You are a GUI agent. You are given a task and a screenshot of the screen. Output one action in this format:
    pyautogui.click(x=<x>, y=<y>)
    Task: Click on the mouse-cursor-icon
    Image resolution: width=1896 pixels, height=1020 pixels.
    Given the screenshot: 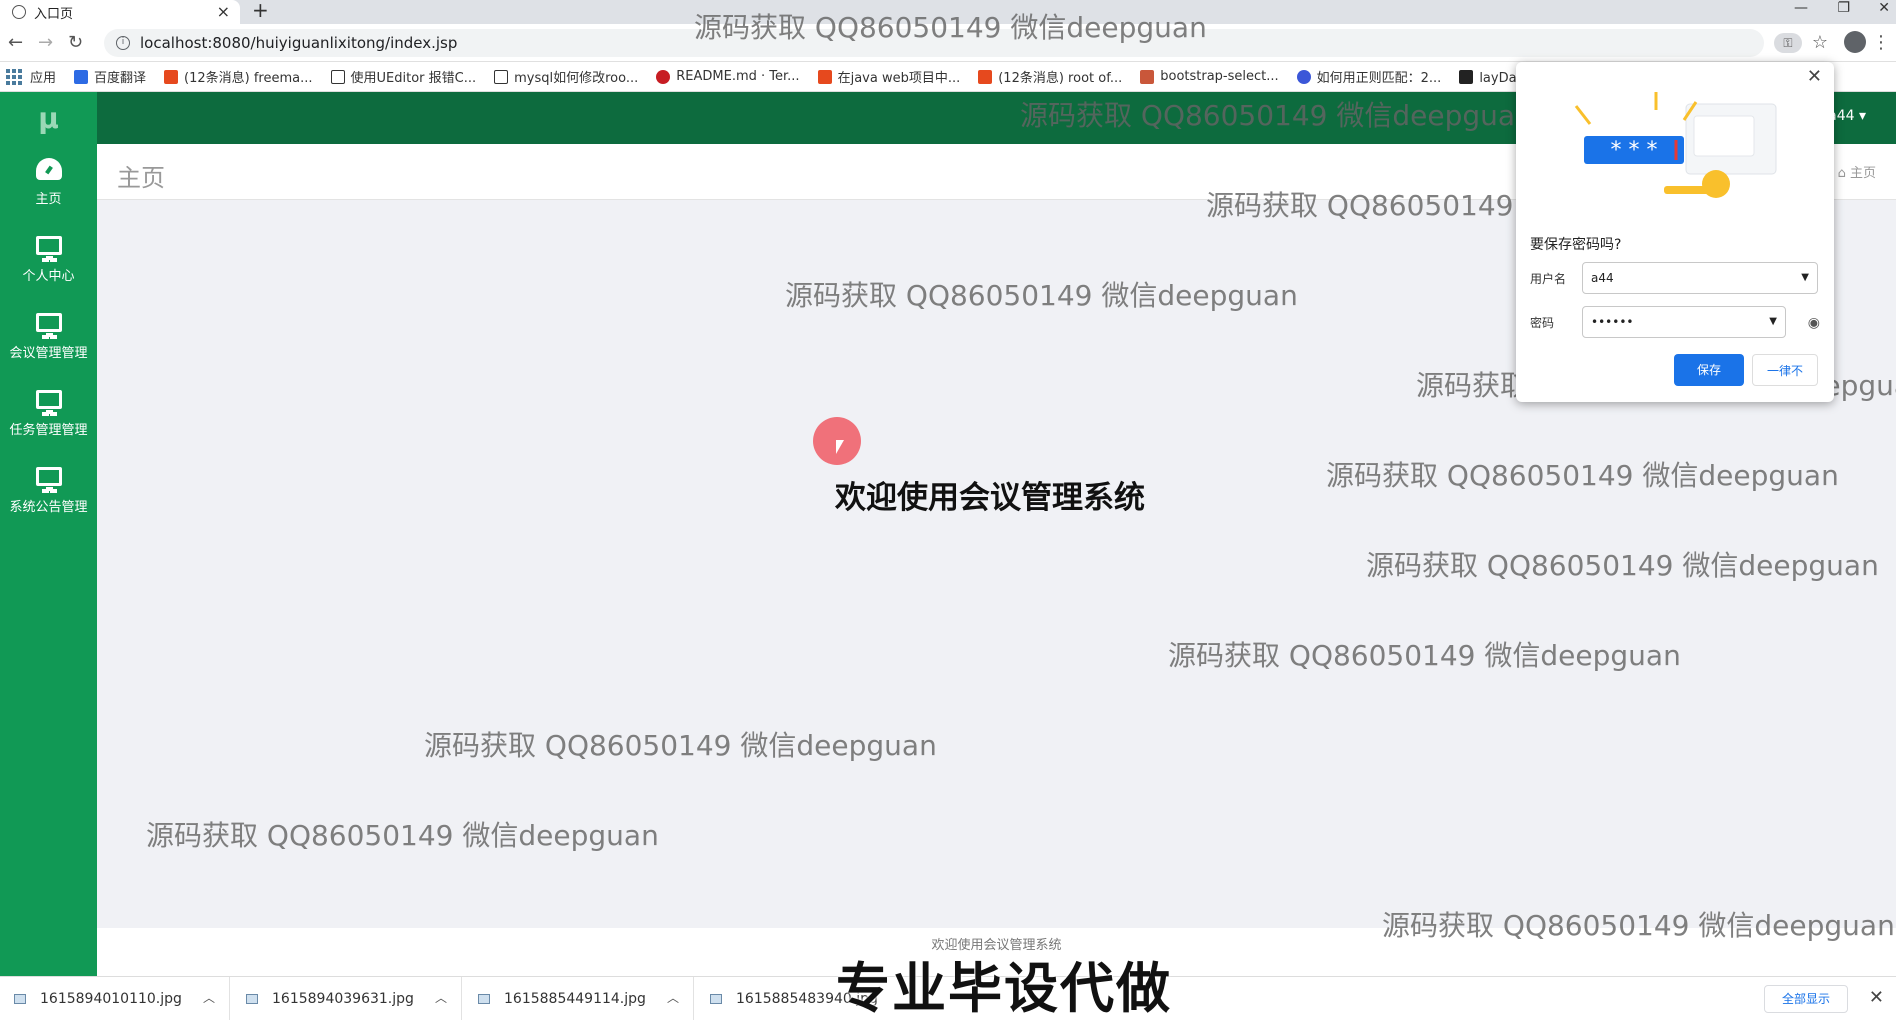 What is the action you would take?
    pyautogui.click(x=840, y=447)
    